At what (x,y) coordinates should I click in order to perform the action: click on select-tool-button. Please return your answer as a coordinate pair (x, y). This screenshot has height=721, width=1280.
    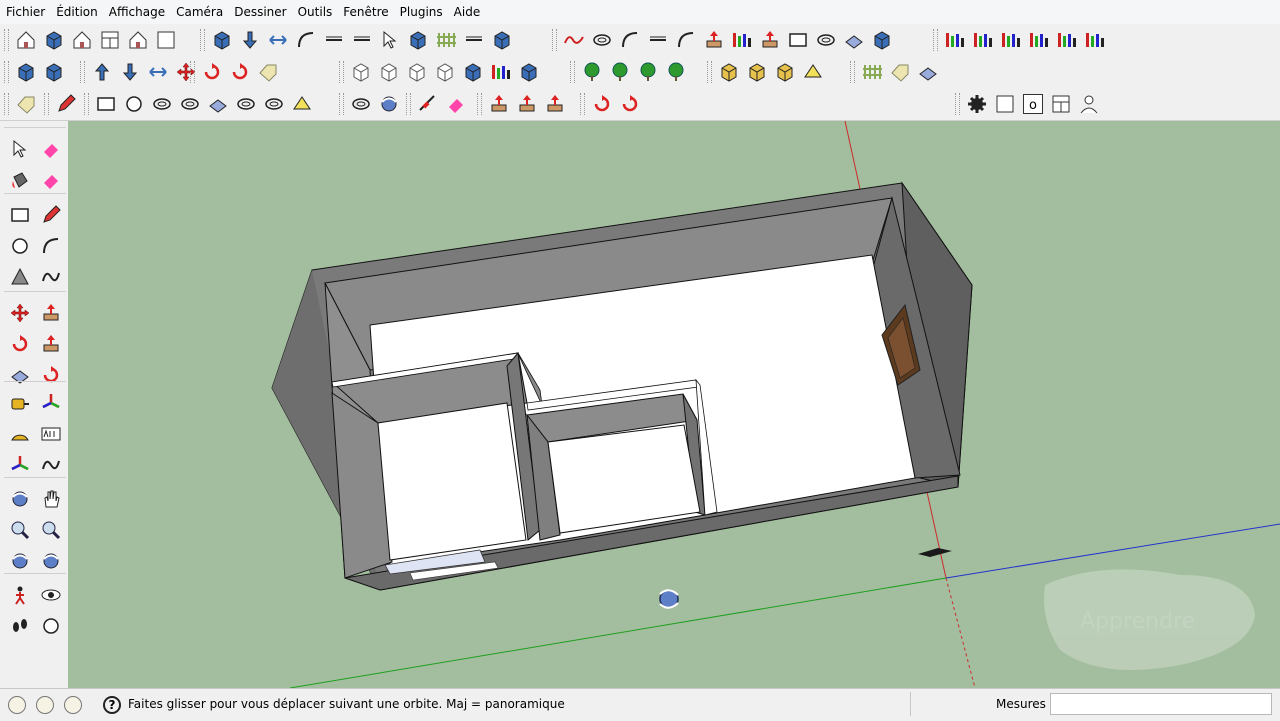
    Looking at the image, I should click on (19, 148).